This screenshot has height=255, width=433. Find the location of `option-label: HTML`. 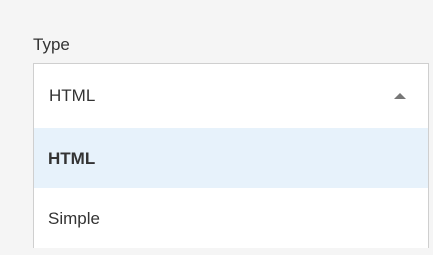

option-label: HTML is located at coordinates (72, 158).